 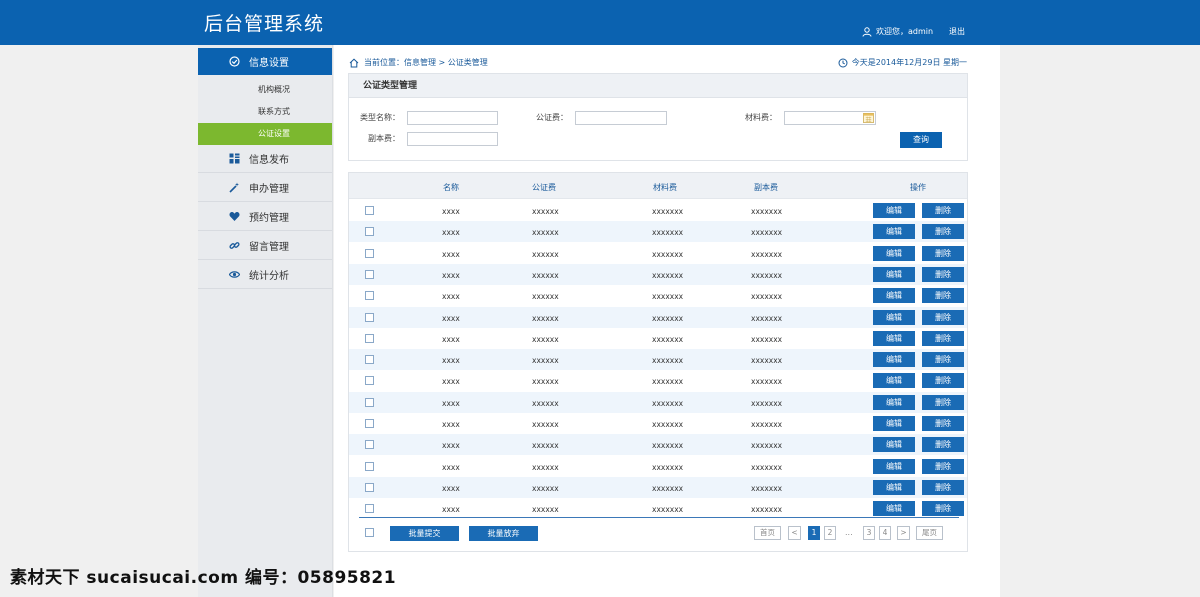 I want to click on pager-last: 尾页, so click(x=929, y=533).